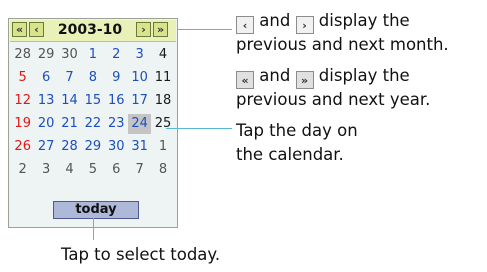 Image resolution: width=487 pixels, height=272 pixels. I want to click on week-row: 12 13 14 15 16 17 18, so click(93, 102).